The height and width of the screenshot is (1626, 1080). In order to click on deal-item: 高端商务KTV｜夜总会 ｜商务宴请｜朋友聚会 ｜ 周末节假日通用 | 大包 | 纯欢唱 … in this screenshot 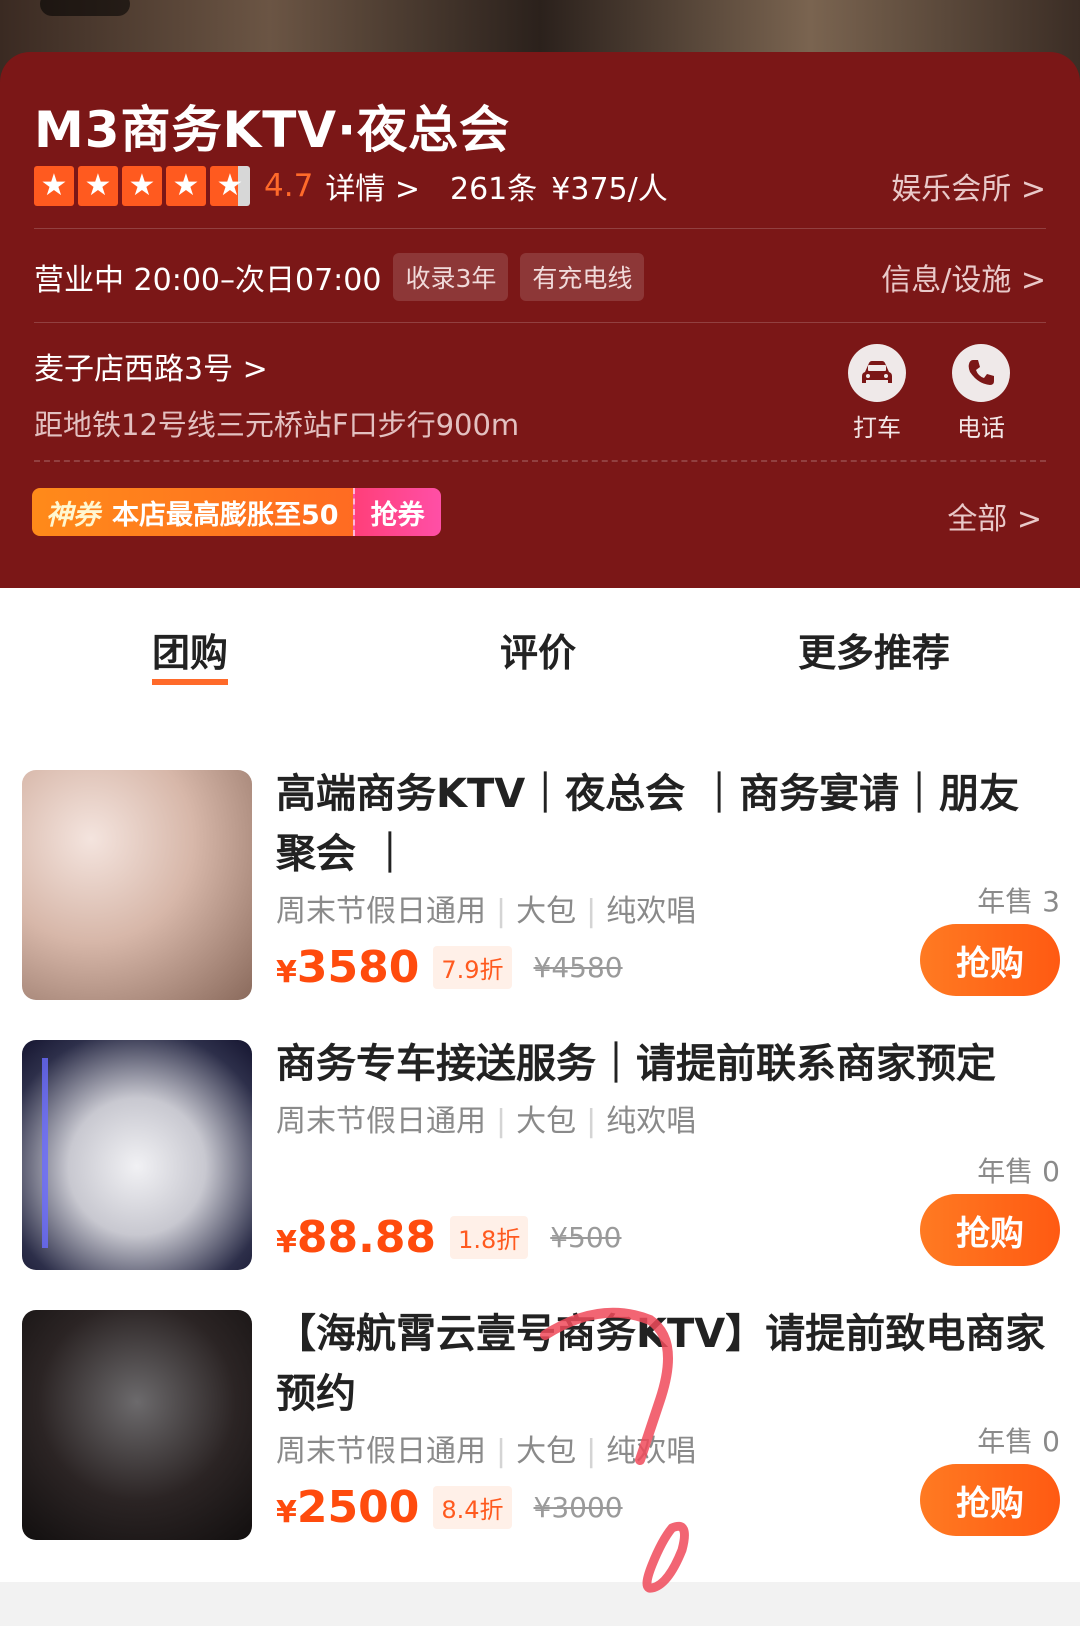, I will do `click(540, 890)`.